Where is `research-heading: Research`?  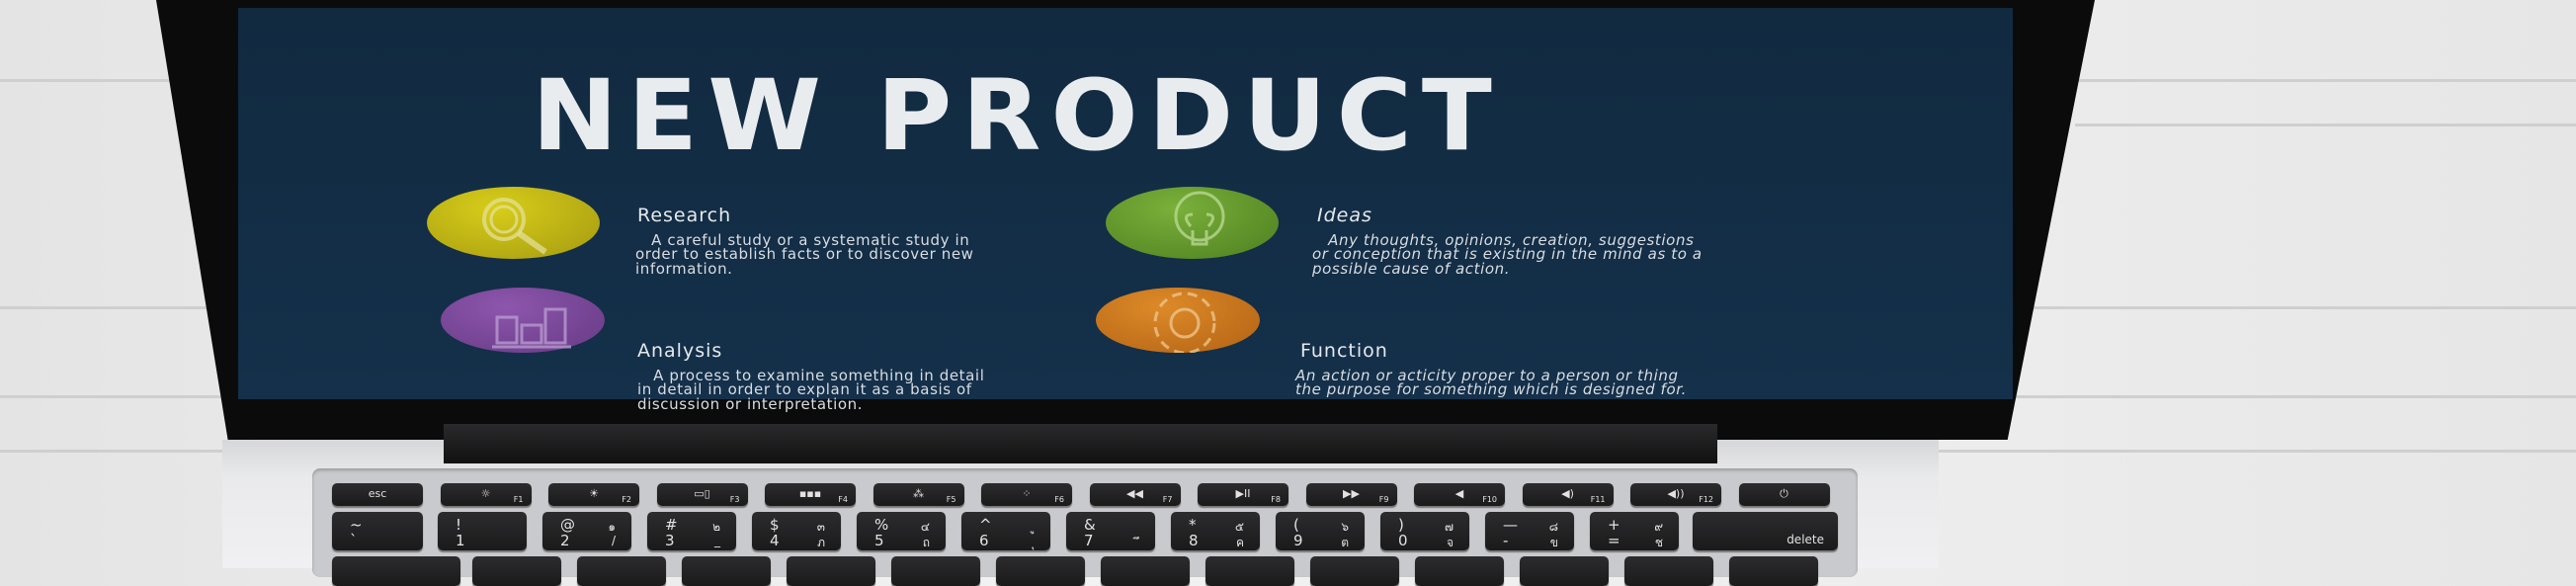 research-heading: Research is located at coordinates (684, 215).